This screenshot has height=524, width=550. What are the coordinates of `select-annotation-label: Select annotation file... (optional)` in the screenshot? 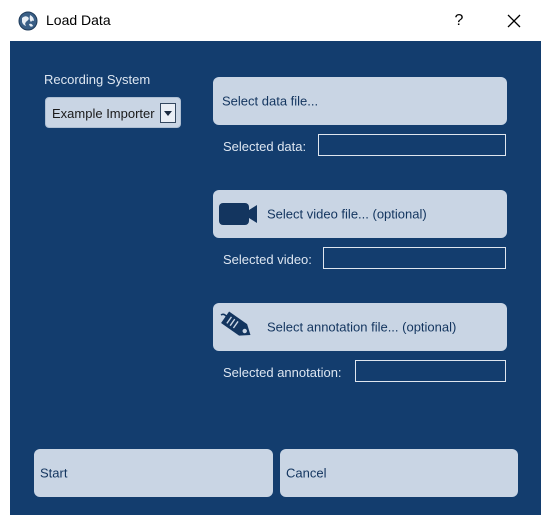 It's located at (362, 327).